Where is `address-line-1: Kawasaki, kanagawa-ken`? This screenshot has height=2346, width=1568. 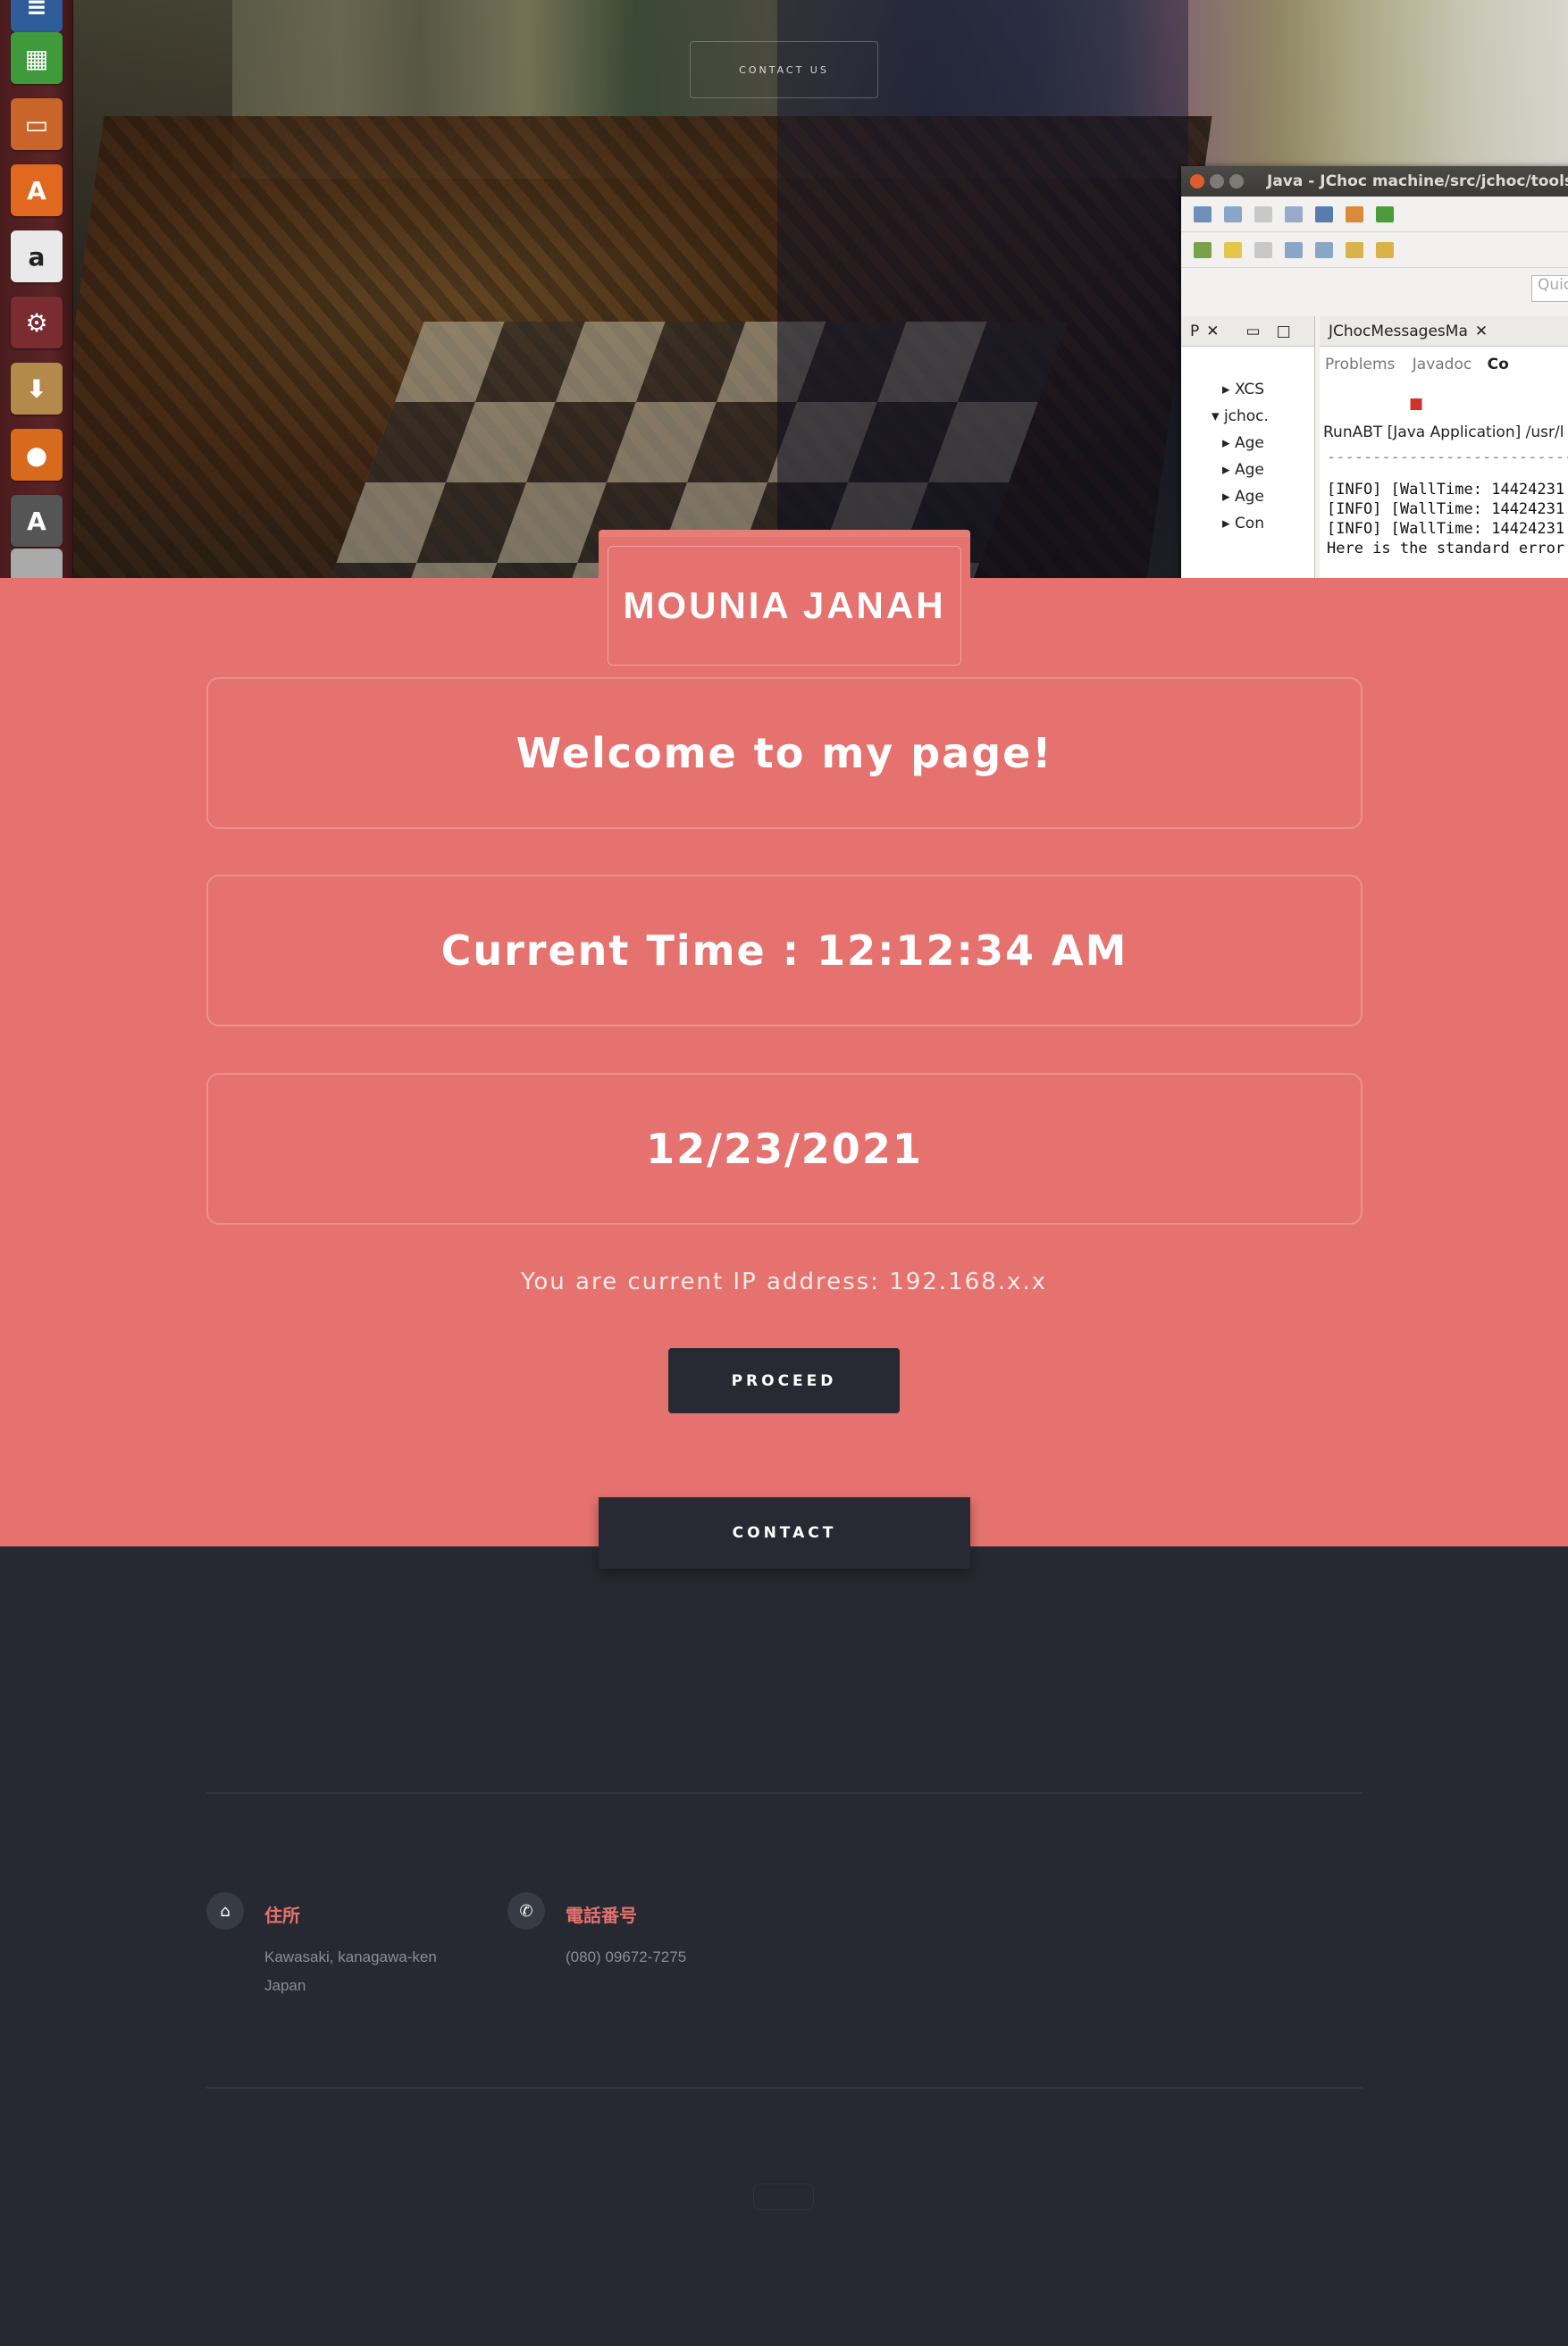 address-line-1: Kawasaki, kanagawa-ken is located at coordinates (350, 1957).